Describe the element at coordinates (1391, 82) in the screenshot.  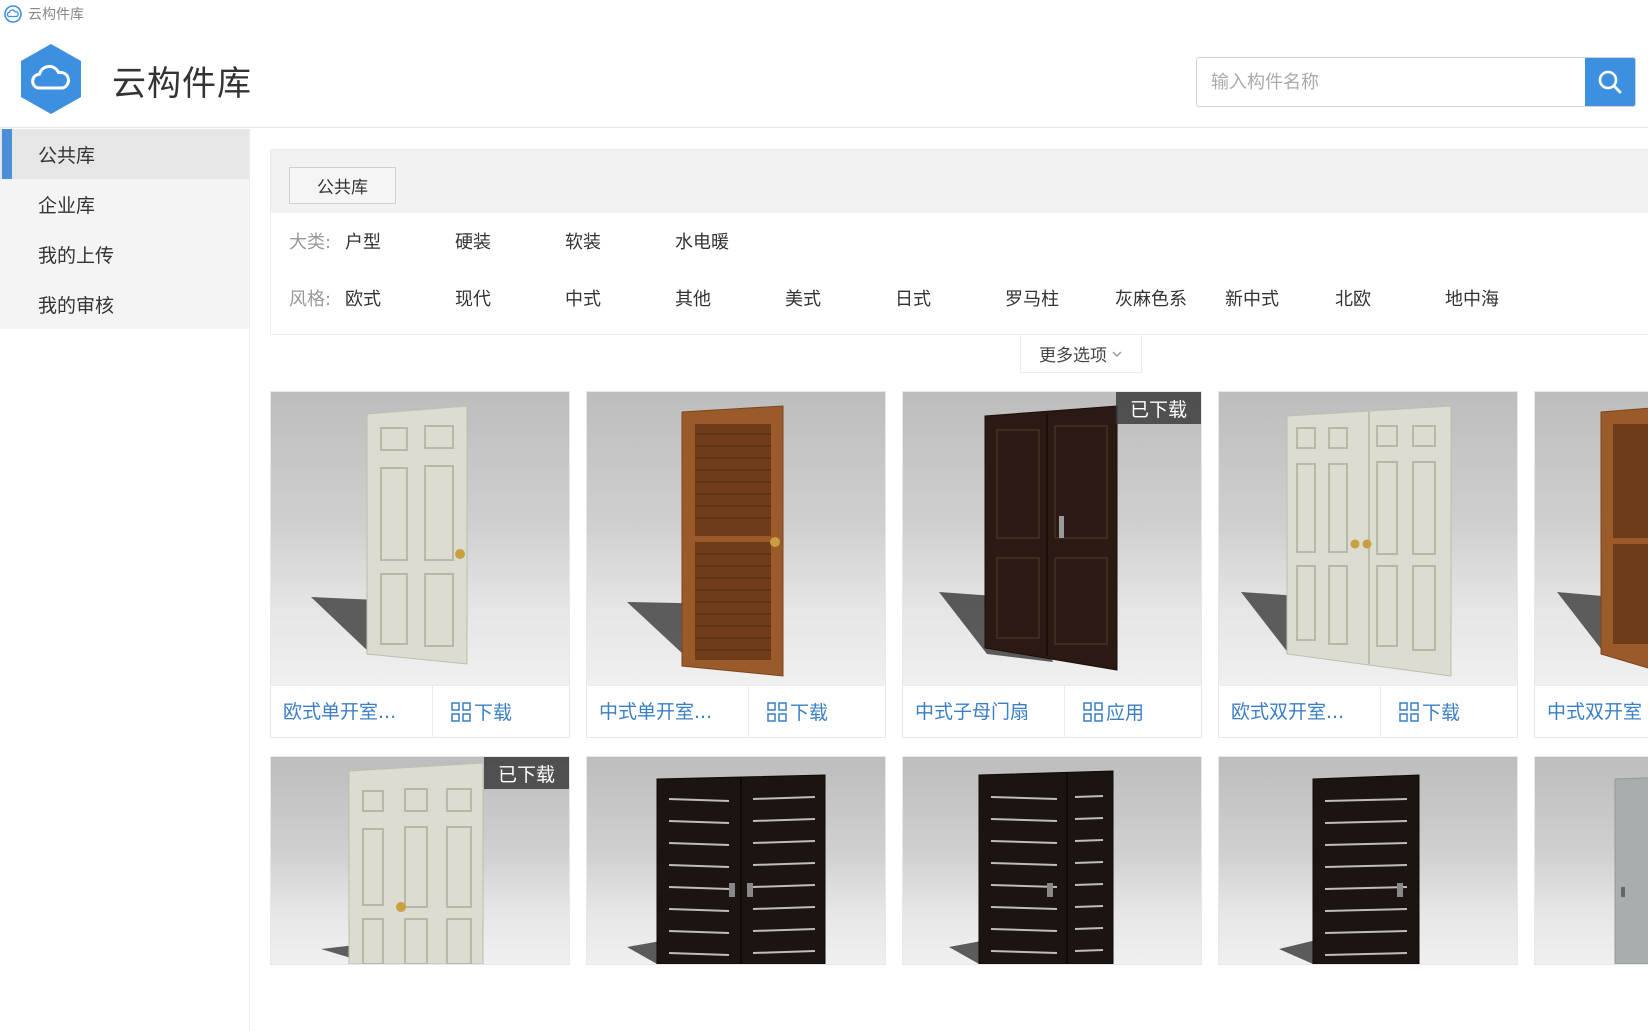
I see `search-input` at that location.